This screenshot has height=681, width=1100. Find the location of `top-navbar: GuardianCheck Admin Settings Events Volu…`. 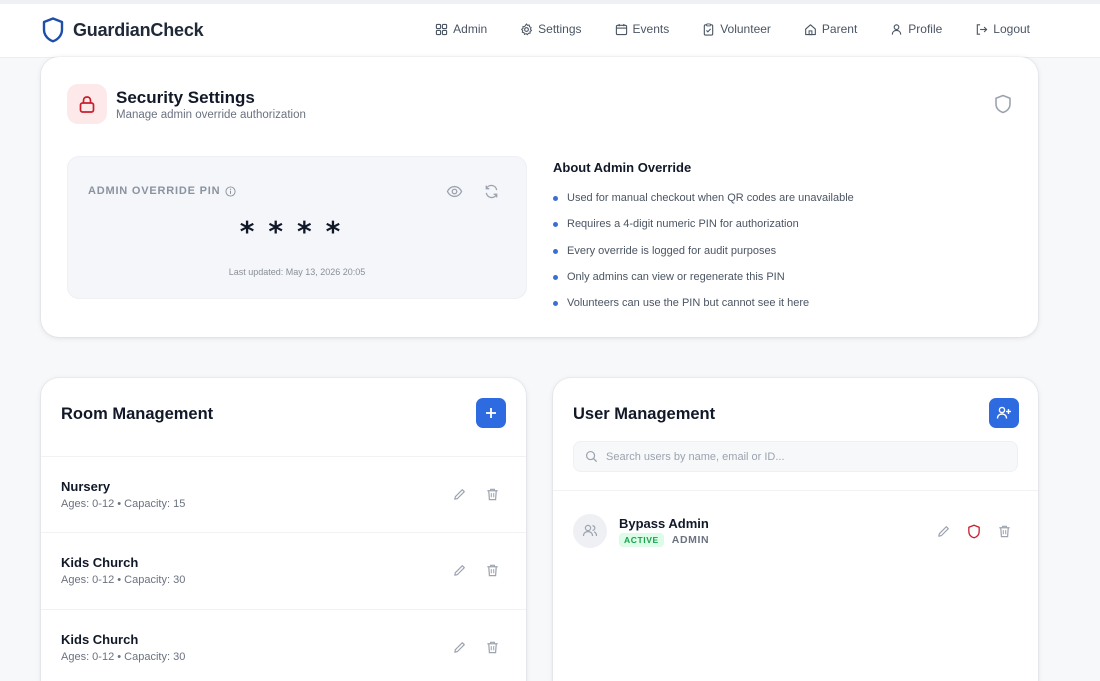

top-navbar: GuardianCheck Admin Settings Events Volu… is located at coordinates (550, 29).